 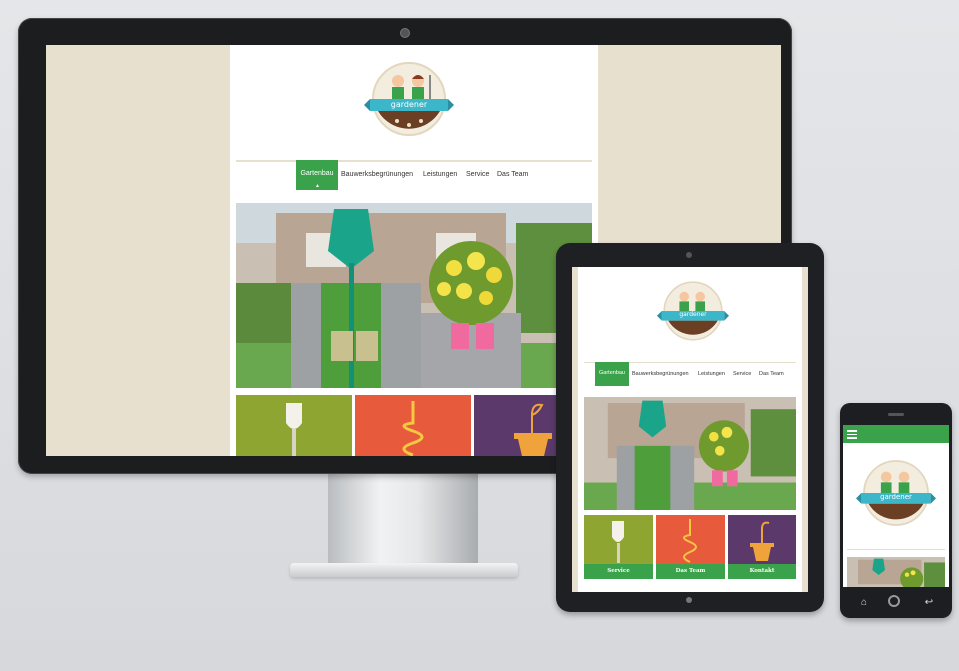 I want to click on phone-logo-text: gardener, so click(x=896, y=497).